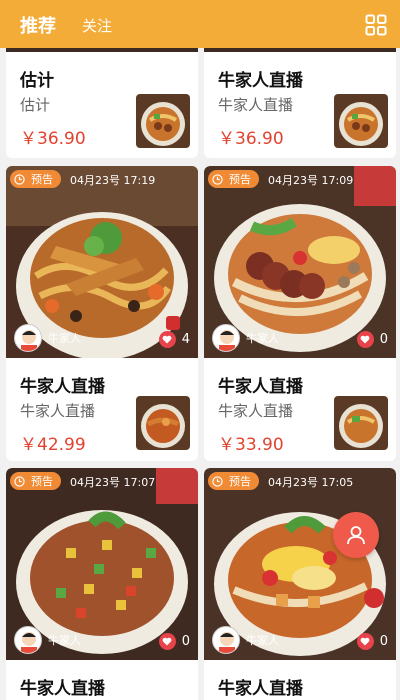 The width and height of the screenshot is (400, 700). I want to click on like-counter: 4, so click(174, 339).